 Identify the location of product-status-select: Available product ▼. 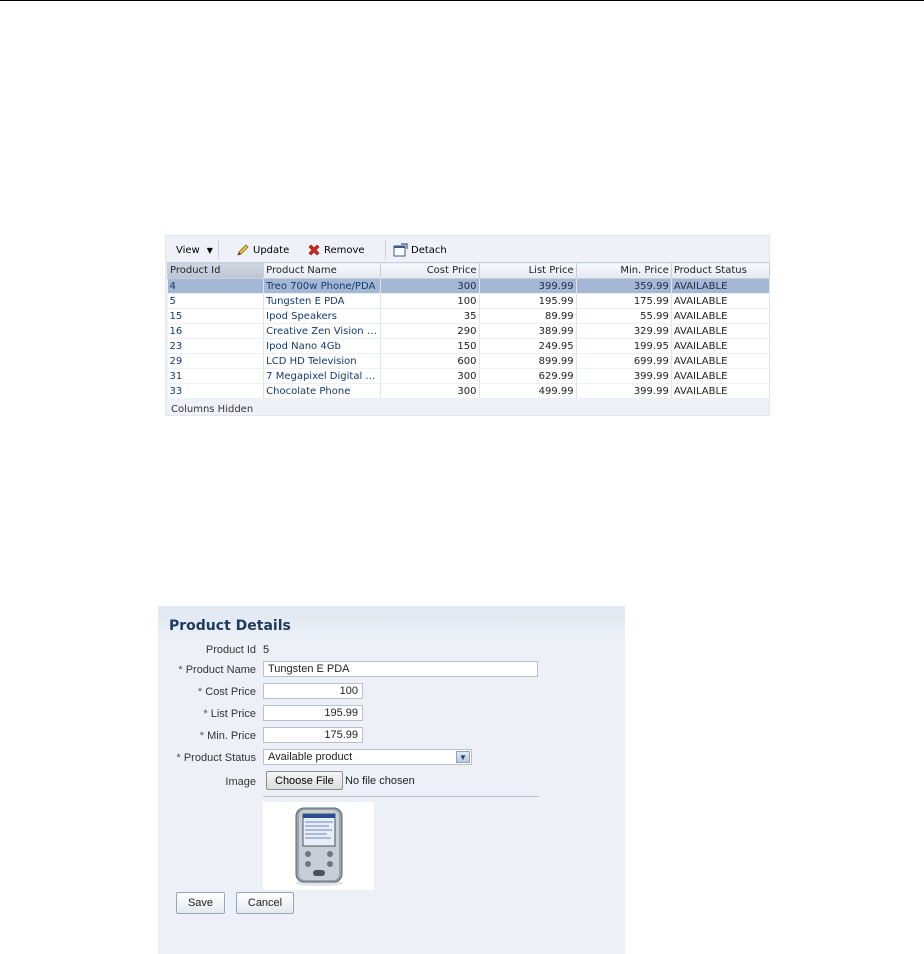
(367, 757).